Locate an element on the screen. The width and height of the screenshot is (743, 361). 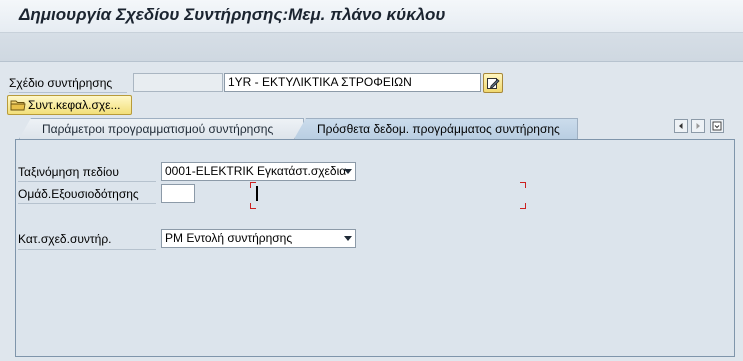
category-value: PM Εντολή συντήρησης is located at coordinates (229, 238).